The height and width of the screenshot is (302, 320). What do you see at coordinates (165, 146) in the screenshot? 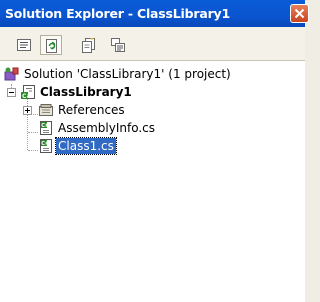
I see `tree-node-class1: C# Class1.cs` at bounding box center [165, 146].